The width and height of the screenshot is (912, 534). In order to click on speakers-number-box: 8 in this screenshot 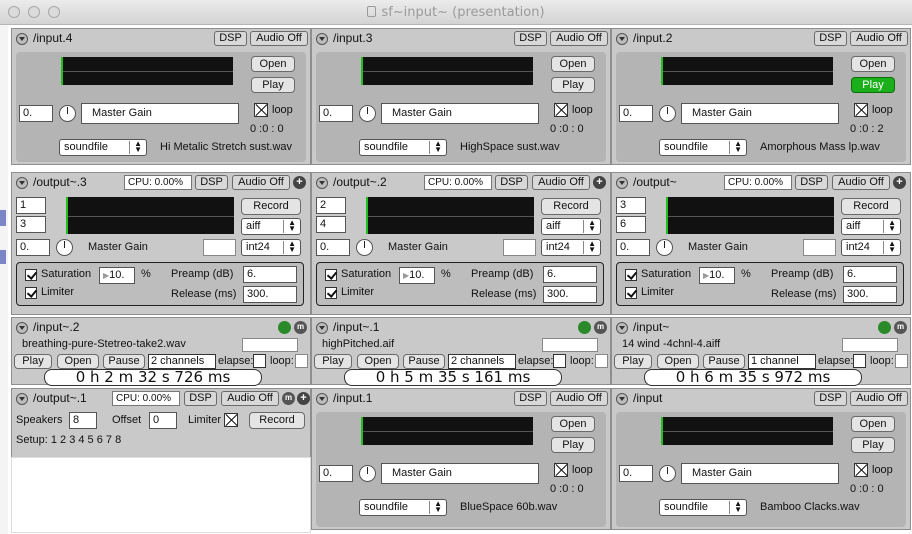, I will do `click(83, 420)`.